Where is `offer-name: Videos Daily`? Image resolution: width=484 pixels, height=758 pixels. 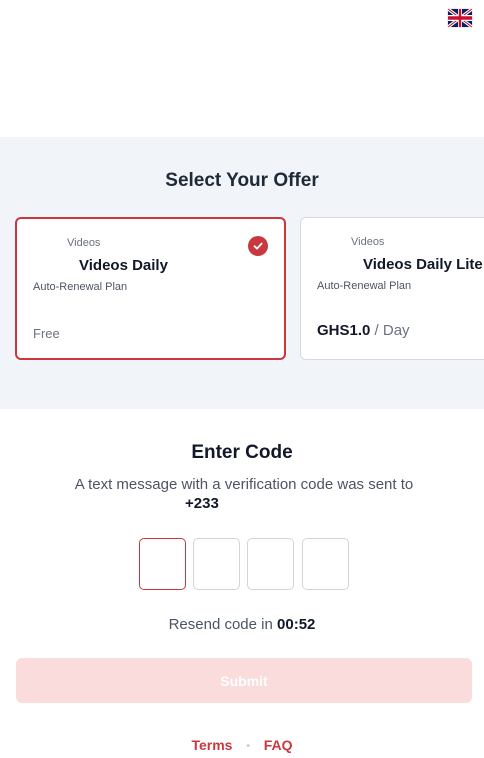
offer-name: Videos Daily is located at coordinates (123, 265).